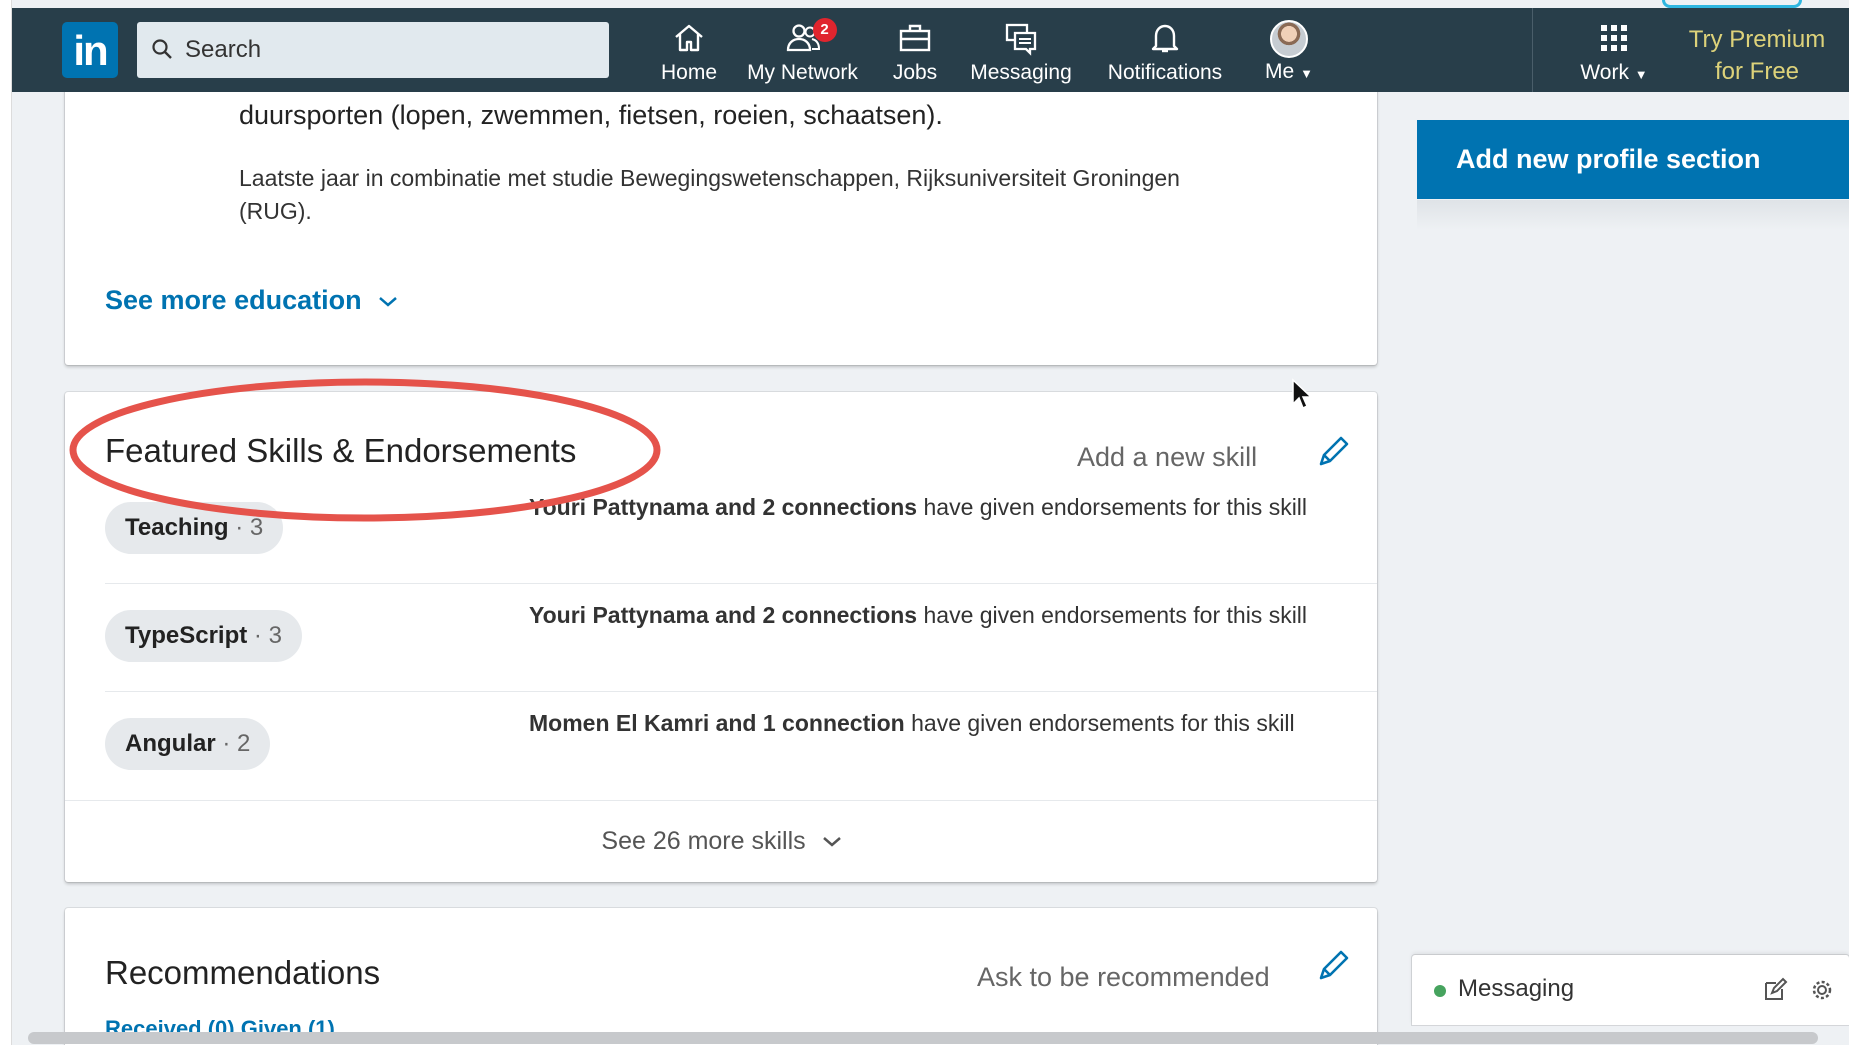 Image resolution: width=1849 pixels, height=1045 pixels. Describe the element at coordinates (244, 743) in the screenshot. I see `skill-count: 2` at that location.